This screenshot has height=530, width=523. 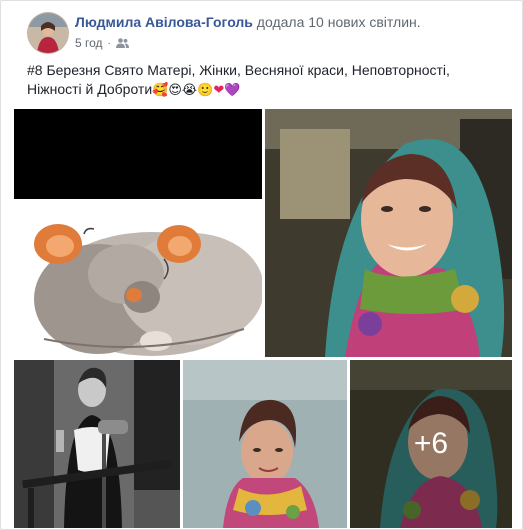 I want to click on red-heart-emoji: ❤, so click(x=219, y=90).